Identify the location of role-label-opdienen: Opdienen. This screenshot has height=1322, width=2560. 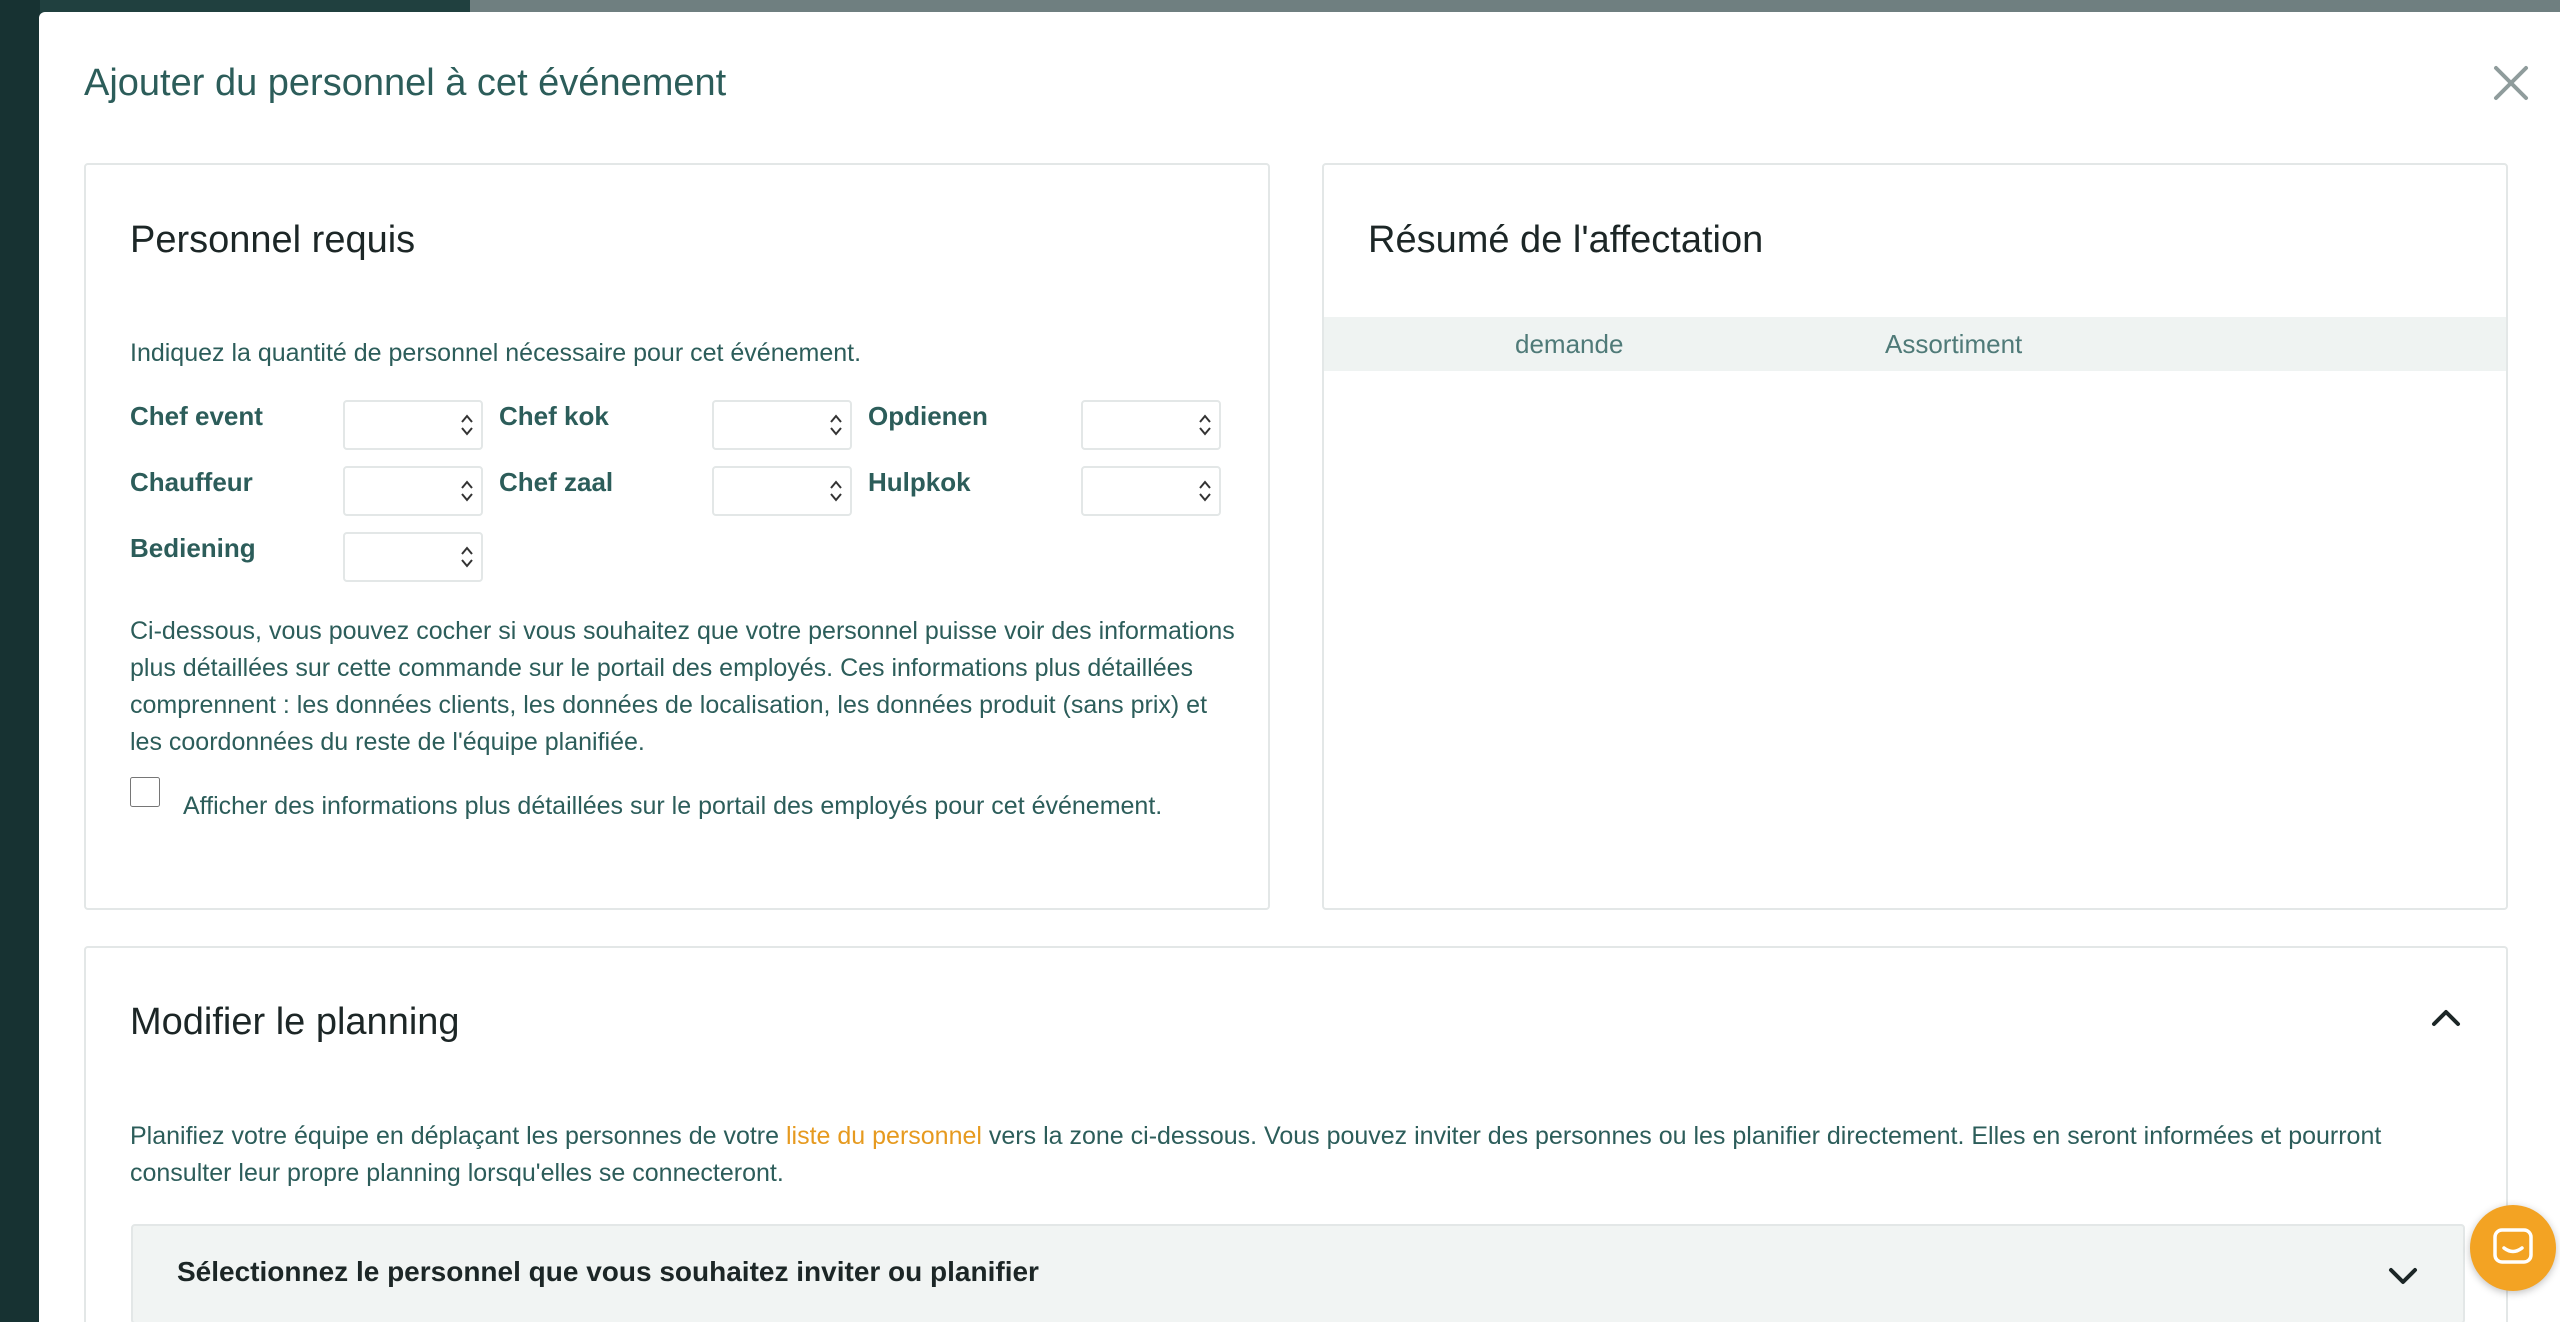
(928, 416).